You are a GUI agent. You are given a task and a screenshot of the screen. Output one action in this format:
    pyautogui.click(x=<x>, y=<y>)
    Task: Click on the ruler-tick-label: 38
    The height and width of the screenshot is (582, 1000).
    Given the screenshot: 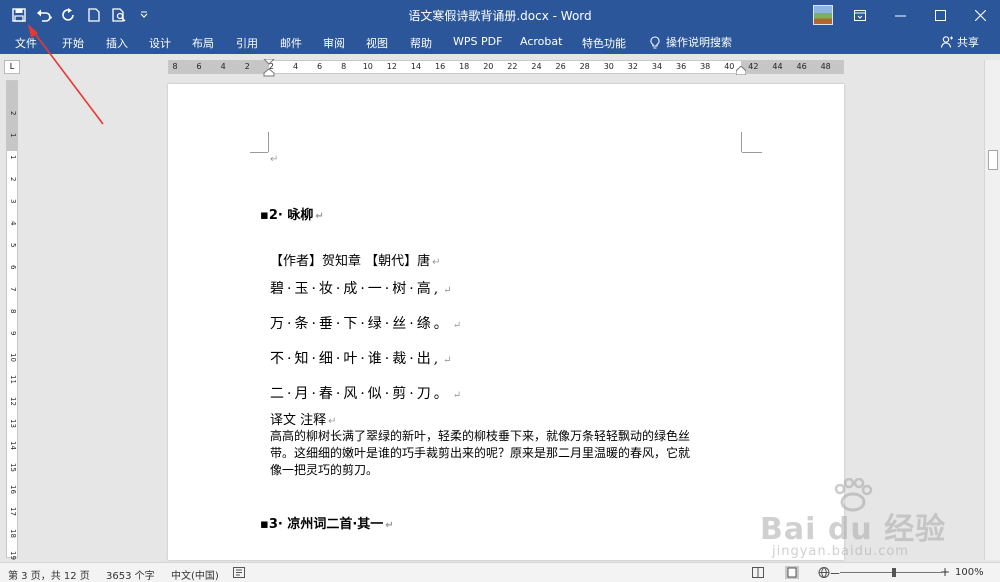 What is the action you would take?
    pyautogui.click(x=705, y=66)
    